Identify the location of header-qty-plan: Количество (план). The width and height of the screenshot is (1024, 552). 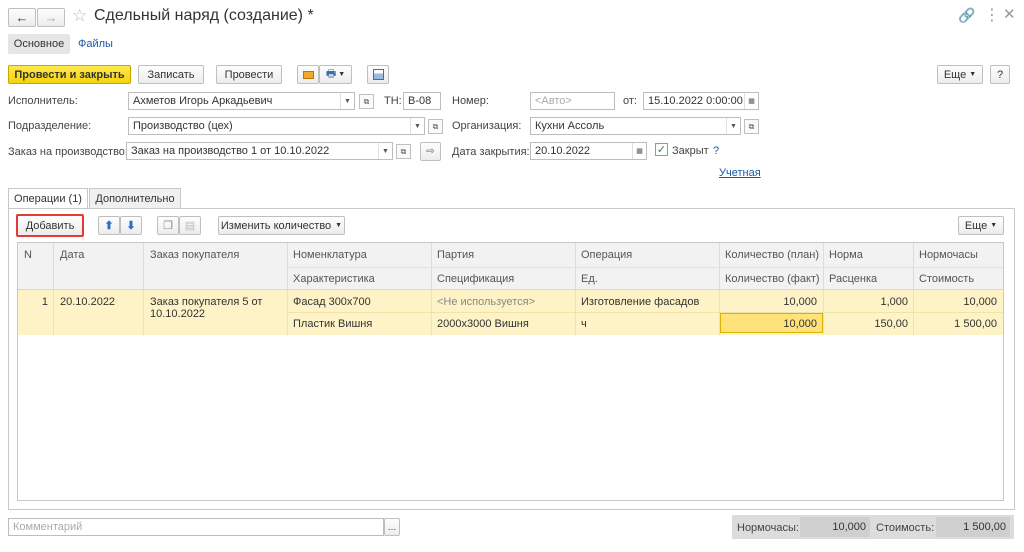
(772, 255).